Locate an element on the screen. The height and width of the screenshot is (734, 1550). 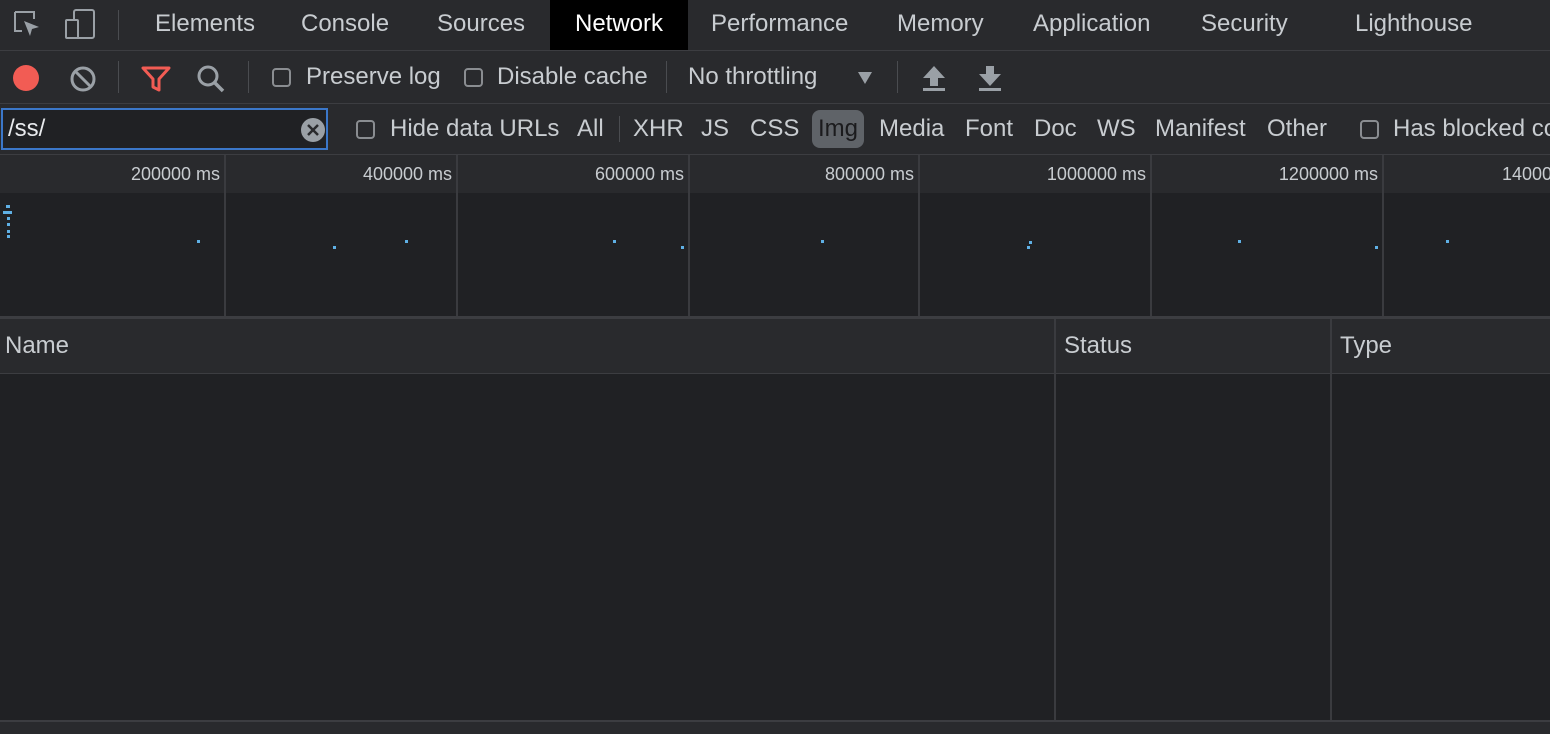
type-filter-img: Img is located at coordinates (838, 129).